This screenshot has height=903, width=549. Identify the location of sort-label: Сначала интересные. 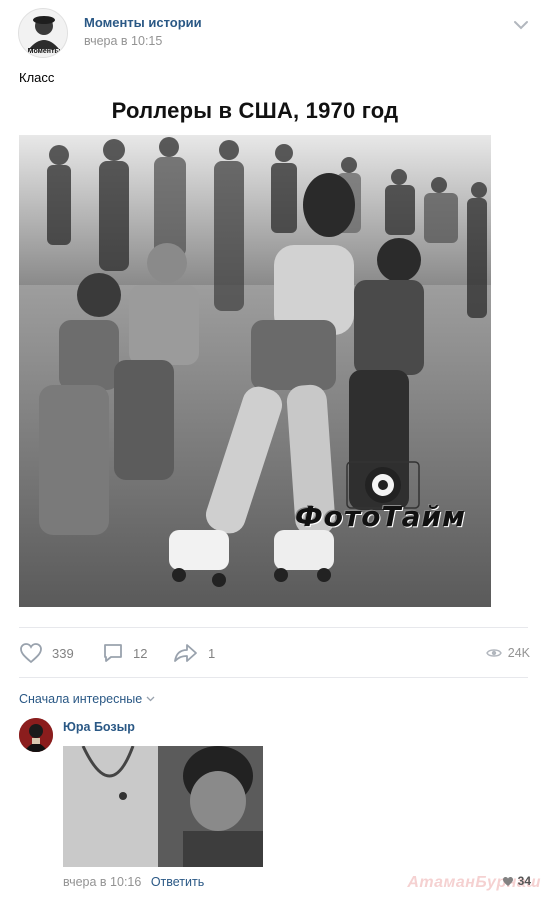
(81, 699).